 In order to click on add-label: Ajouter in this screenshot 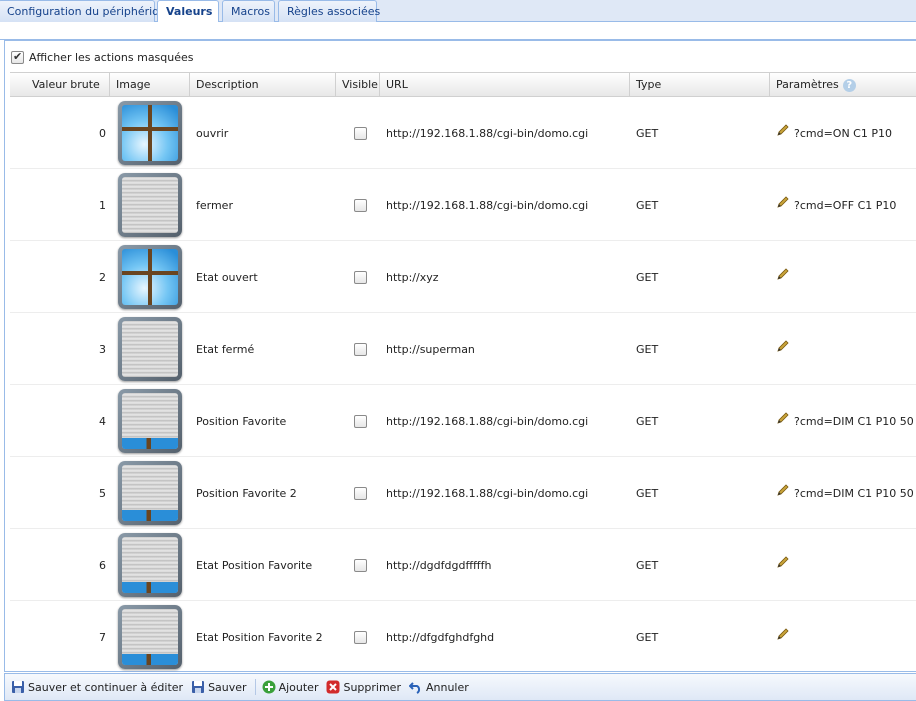, I will do `click(298, 687)`.